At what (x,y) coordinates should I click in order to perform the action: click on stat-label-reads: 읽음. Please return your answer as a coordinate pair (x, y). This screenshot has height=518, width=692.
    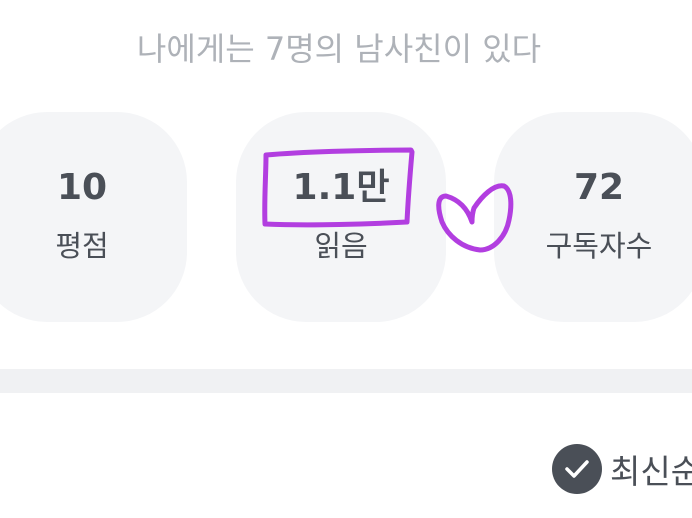
    Looking at the image, I should click on (341, 246).